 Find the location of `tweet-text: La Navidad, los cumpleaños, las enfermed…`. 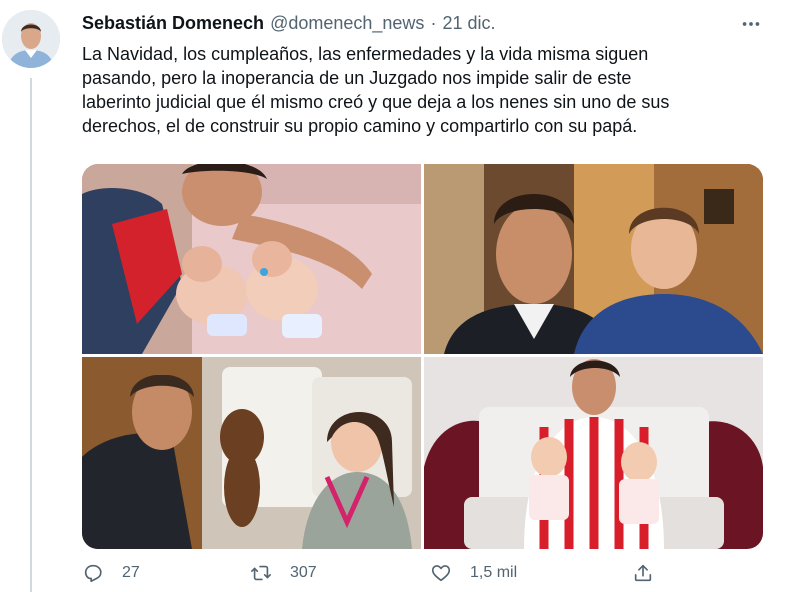

tweet-text: La Navidad, los cumpleaños, las enfermed… is located at coordinates (427, 90).